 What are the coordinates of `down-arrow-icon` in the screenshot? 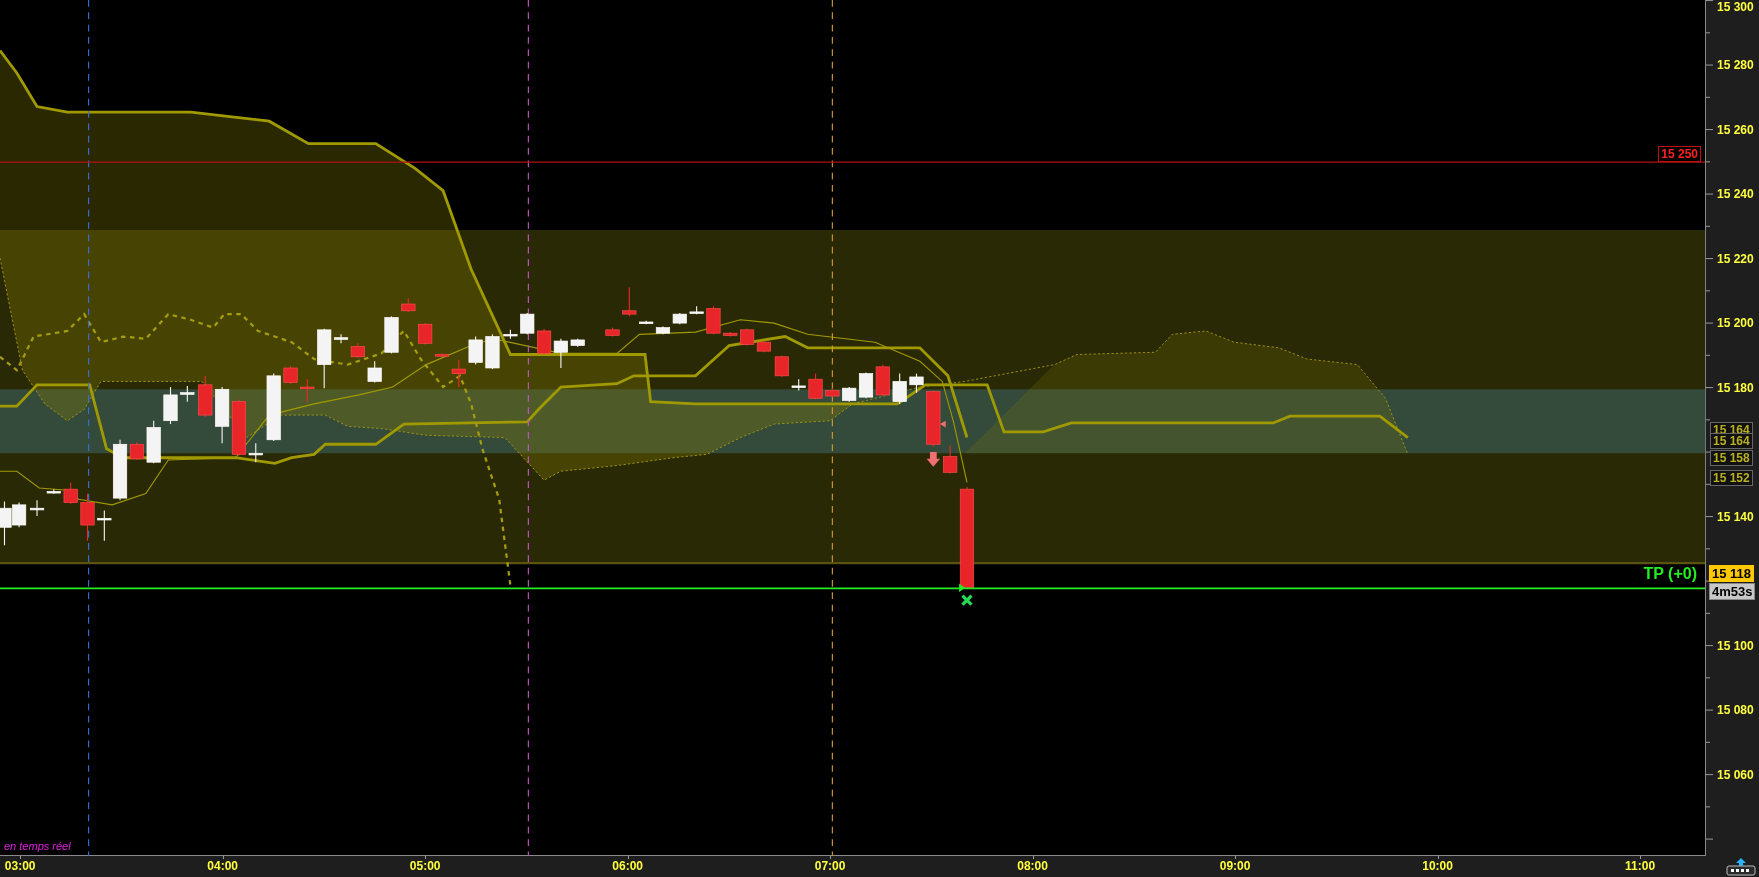 It's located at (933, 459).